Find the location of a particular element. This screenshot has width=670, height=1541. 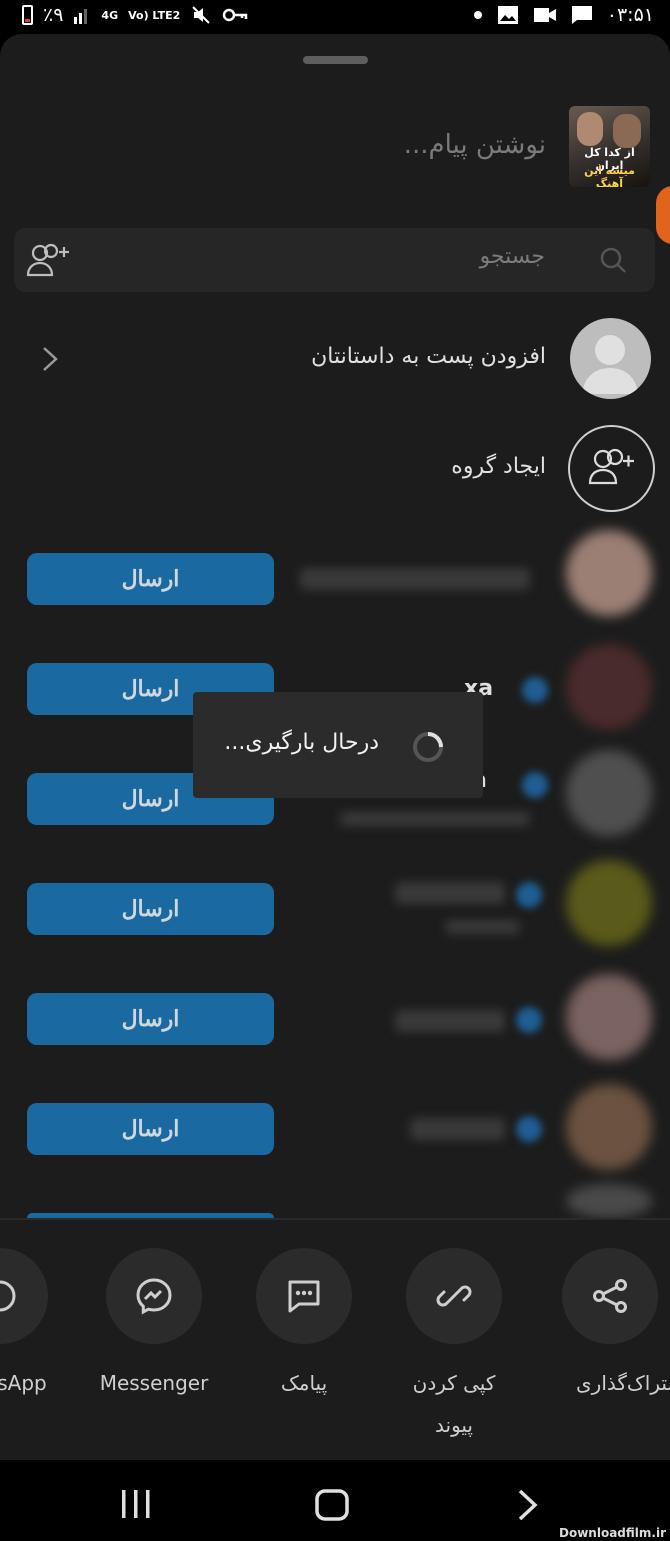

default-avatar-icon is located at coordinates (610, 364).